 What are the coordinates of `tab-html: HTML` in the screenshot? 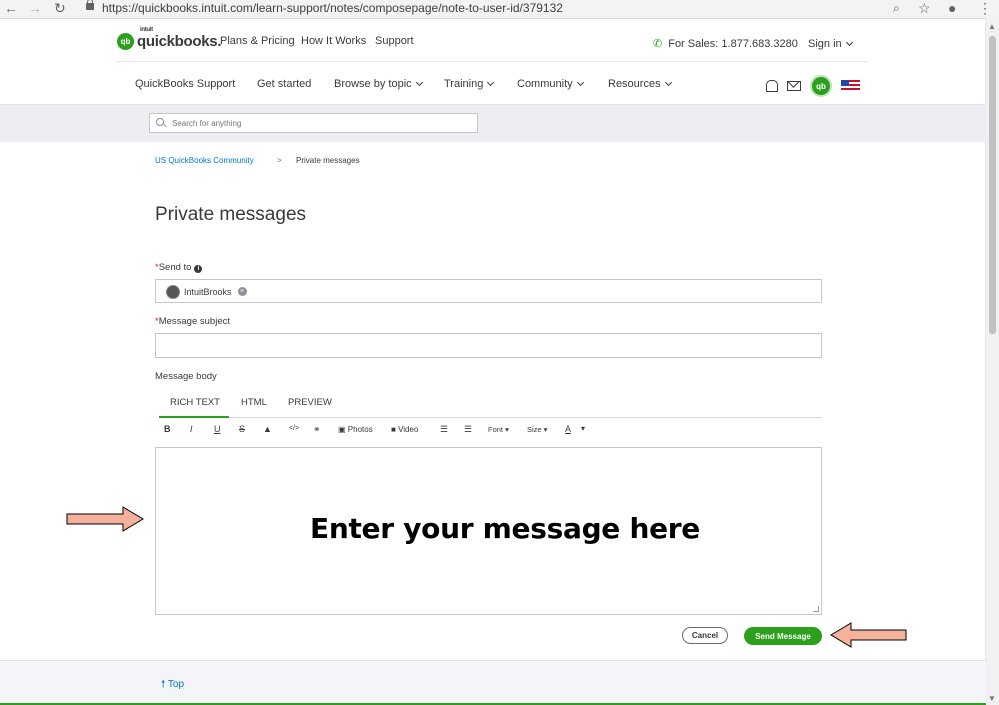 It's located at (254, 402).